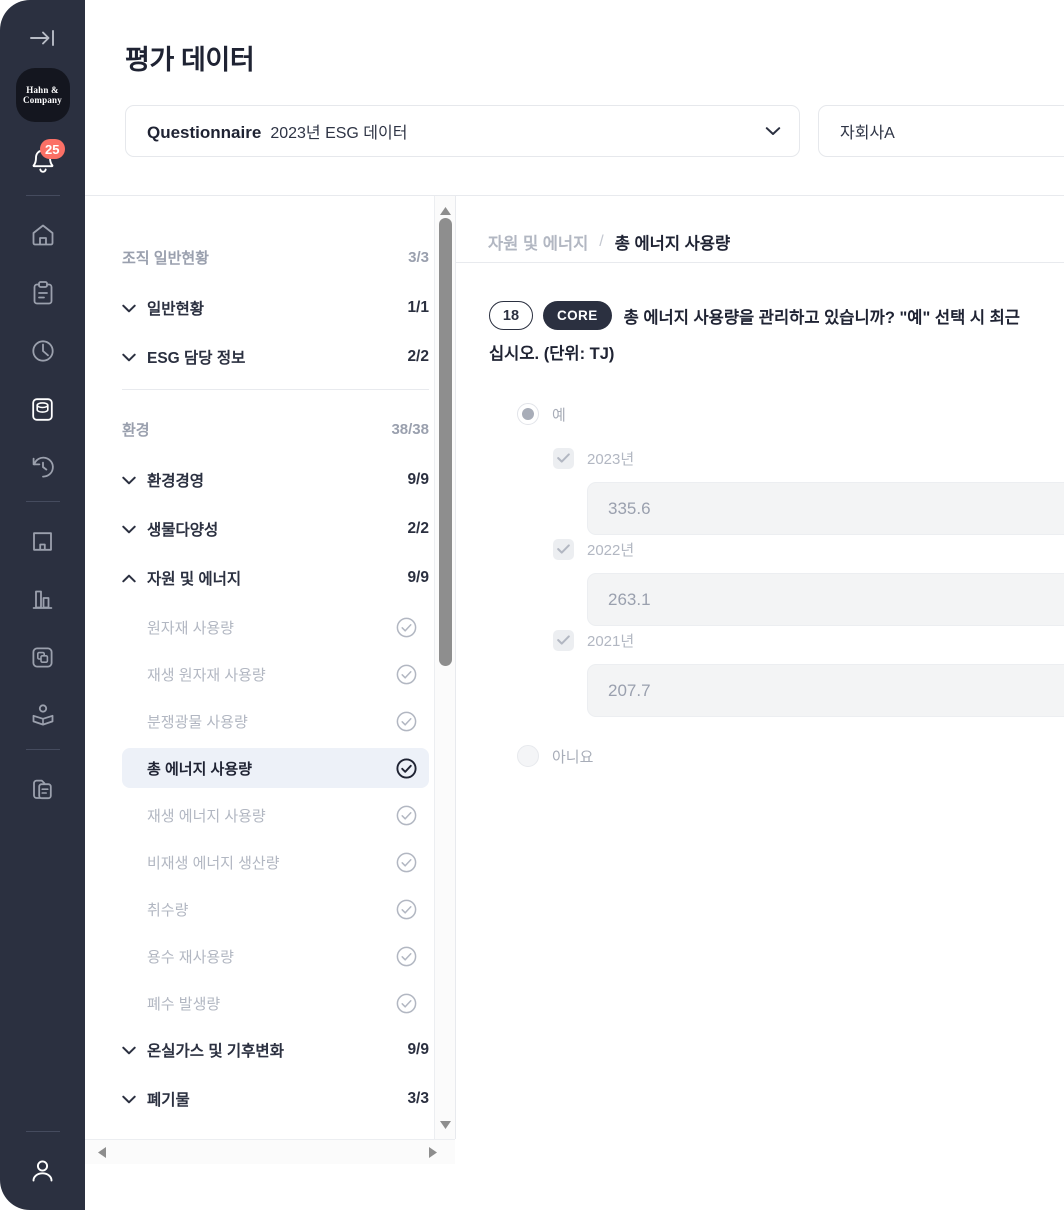 The image size is (1064, 1210). I want to click on year-checkbox-2021년, so click(563, 640).